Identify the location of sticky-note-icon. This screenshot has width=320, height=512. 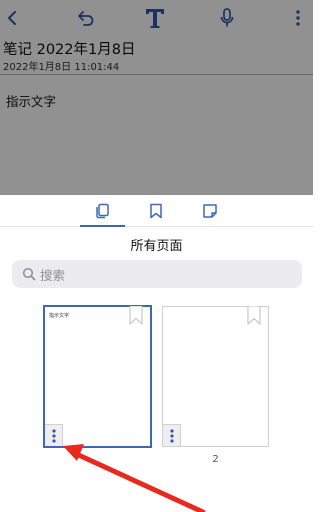
(210, 211).